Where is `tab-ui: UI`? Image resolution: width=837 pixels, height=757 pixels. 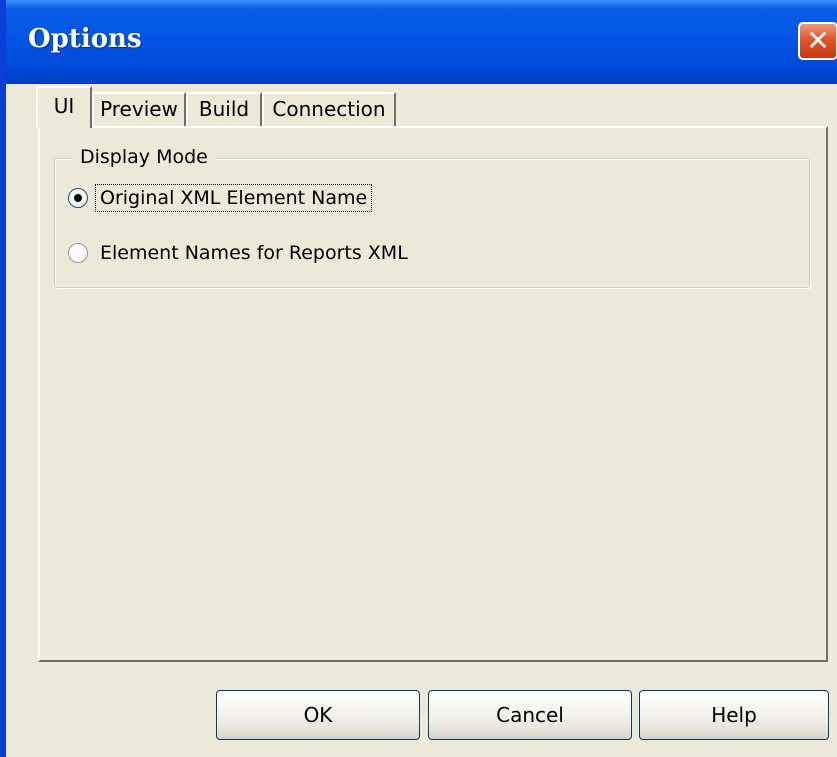
tab-ui: UI is located at coordinates (64, 107).